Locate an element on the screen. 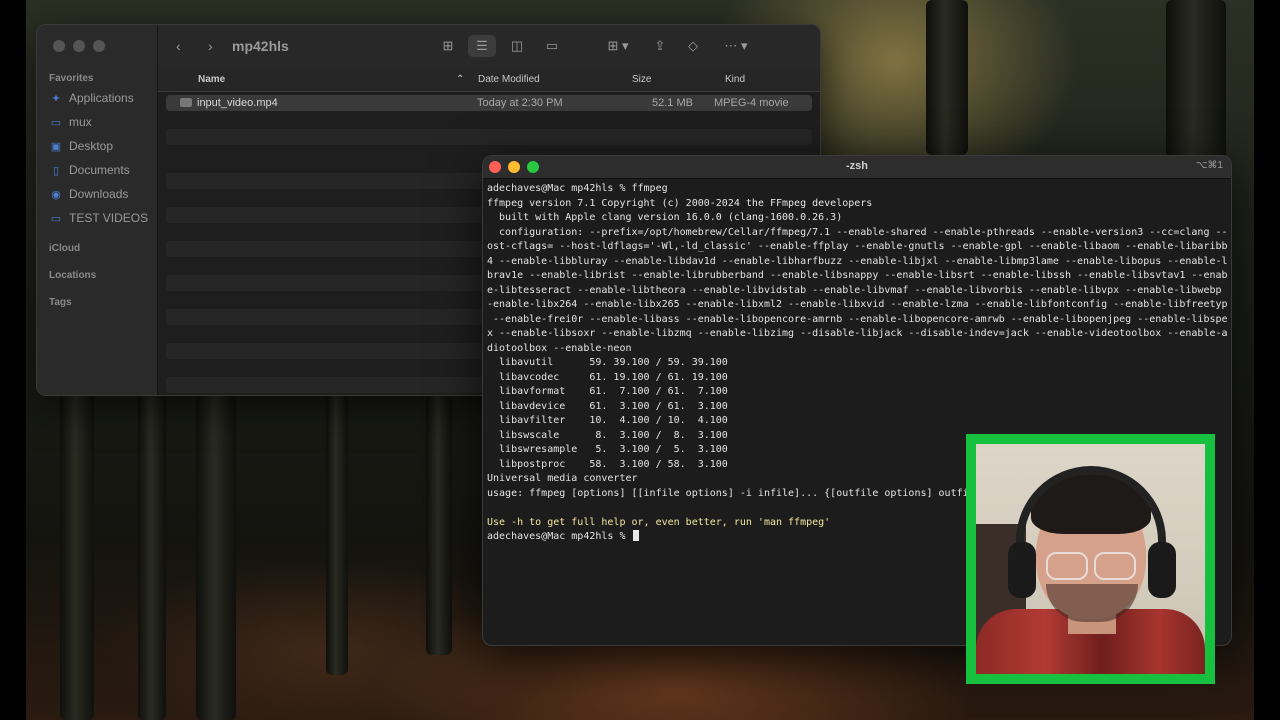 Image resolution: width=1280 pixels, height=720 pixels. glasses-left-lens is located at coordinates (1067, 566).